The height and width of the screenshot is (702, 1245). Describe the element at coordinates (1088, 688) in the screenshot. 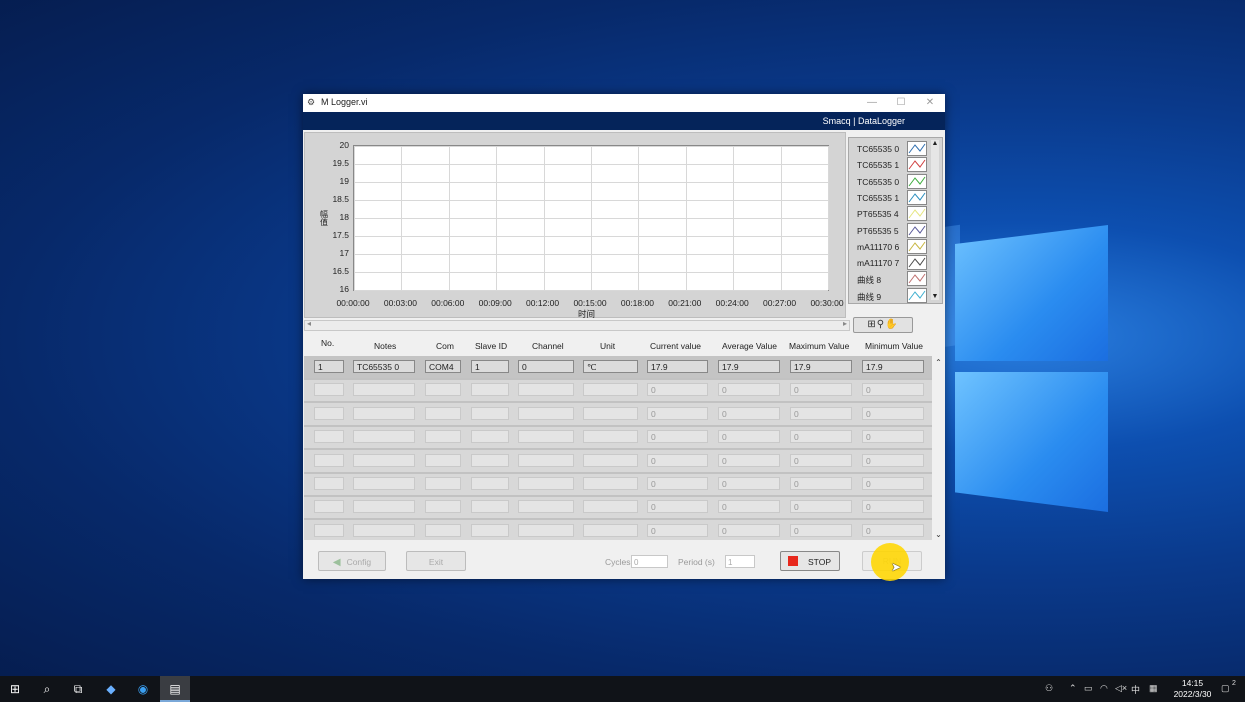

I see `battery-icon: ▭` at that location.